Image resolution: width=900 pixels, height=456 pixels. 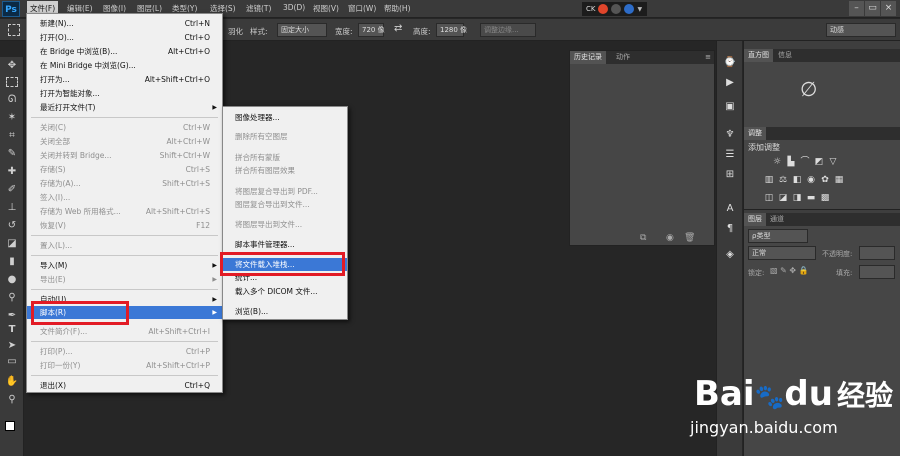 I want to click on maximize-button: ▭, so click(x=872, y=8).